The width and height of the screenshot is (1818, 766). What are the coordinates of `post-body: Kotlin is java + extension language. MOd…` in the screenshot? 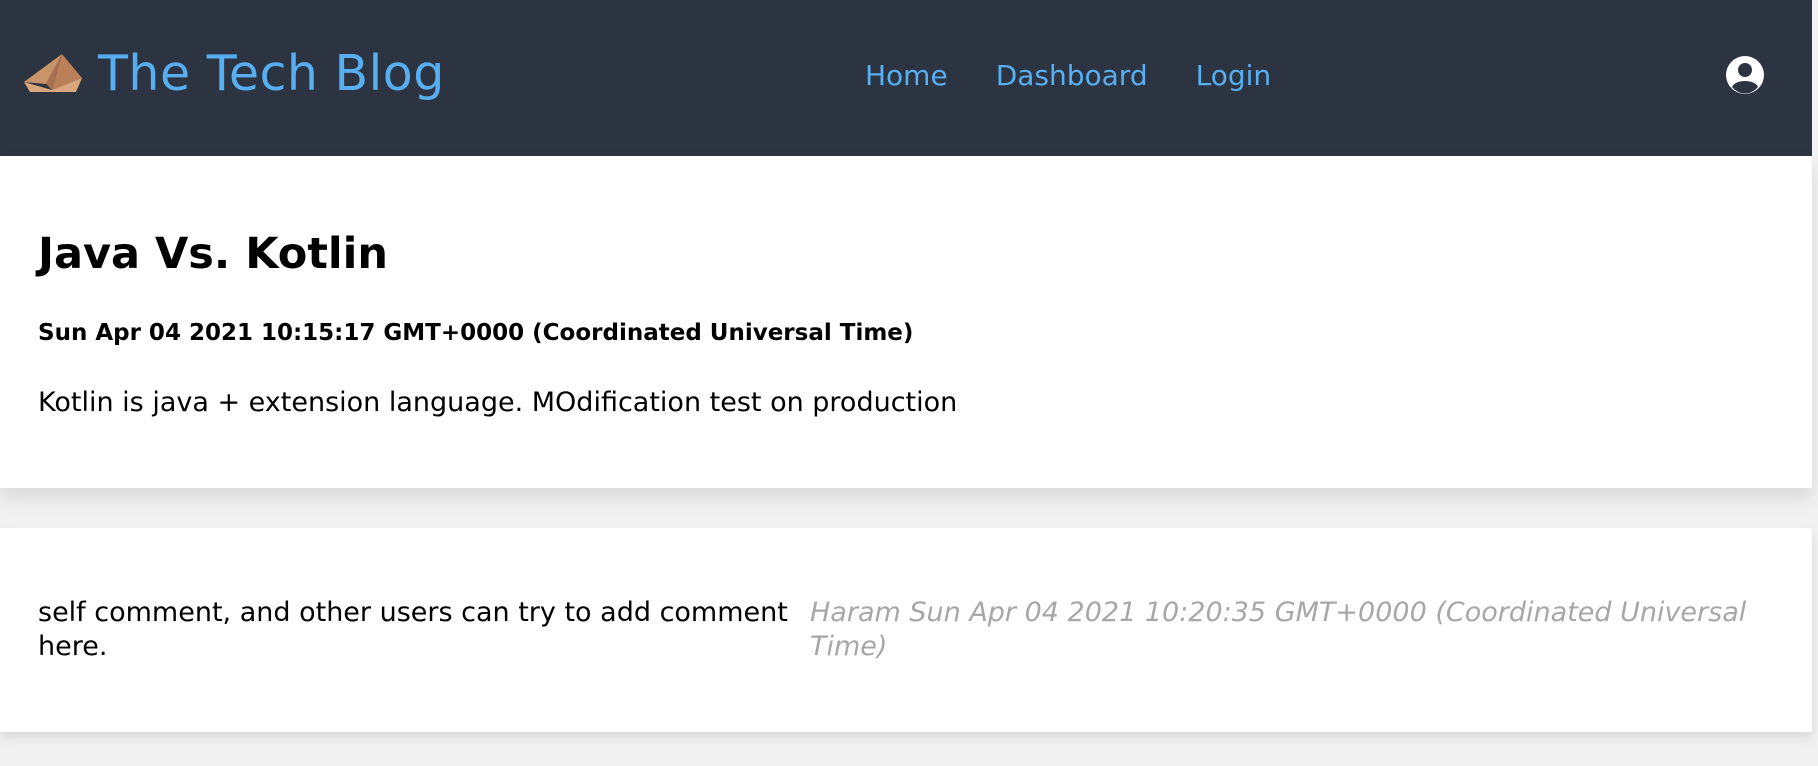 It's located at (498, 402).